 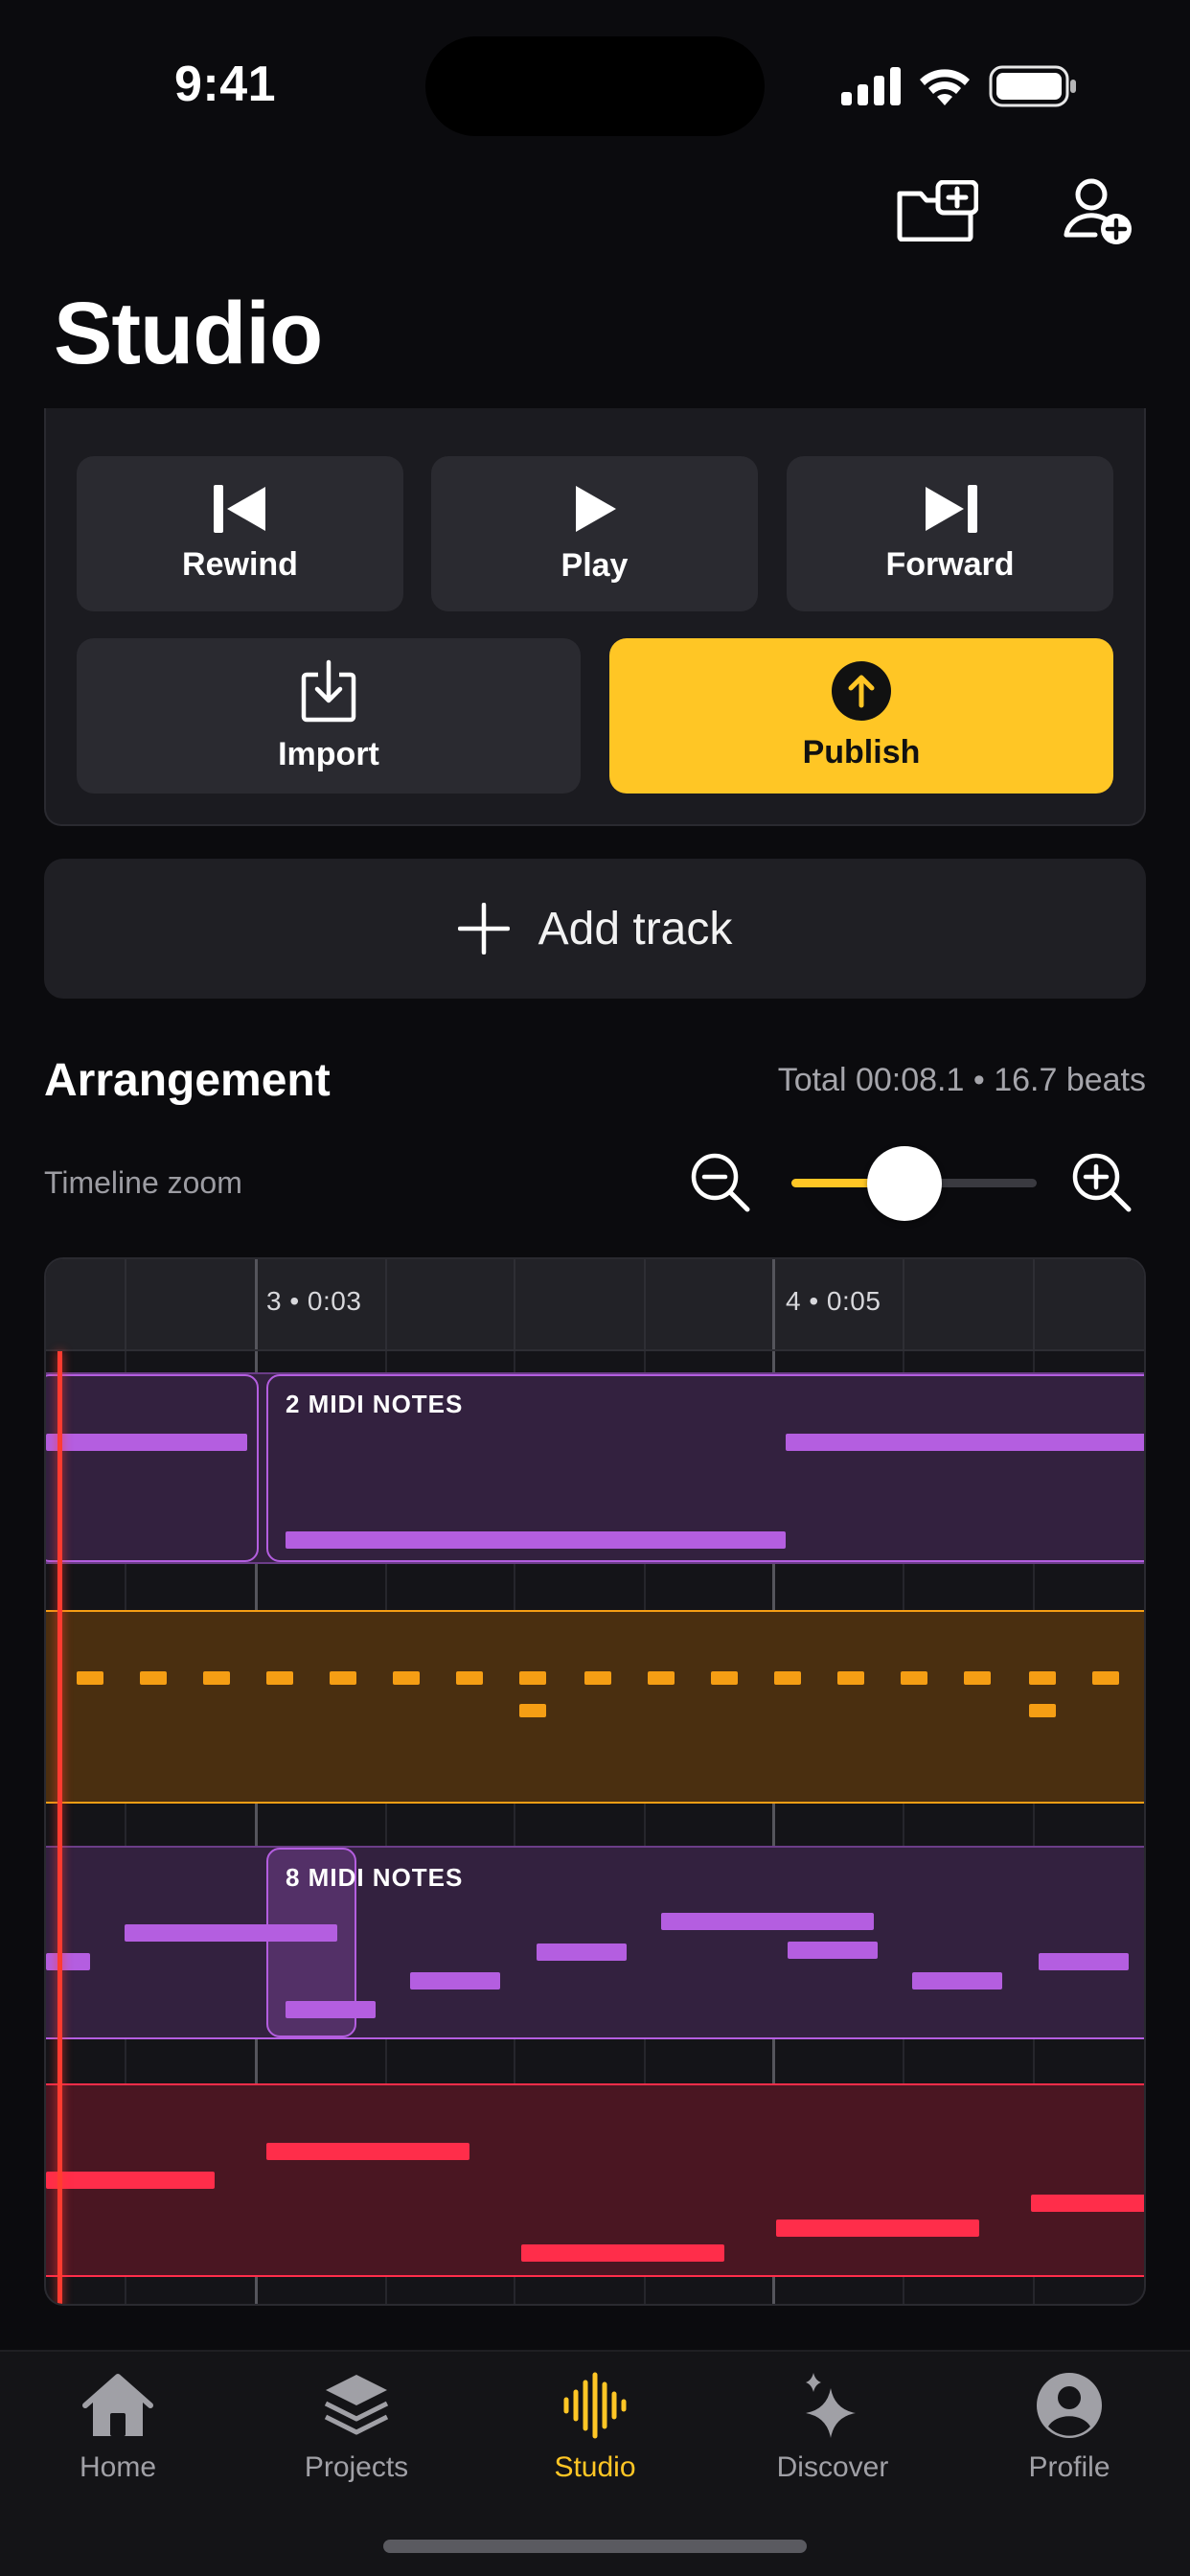 I want to click on import-button: Import, so click(x=329, y=716).